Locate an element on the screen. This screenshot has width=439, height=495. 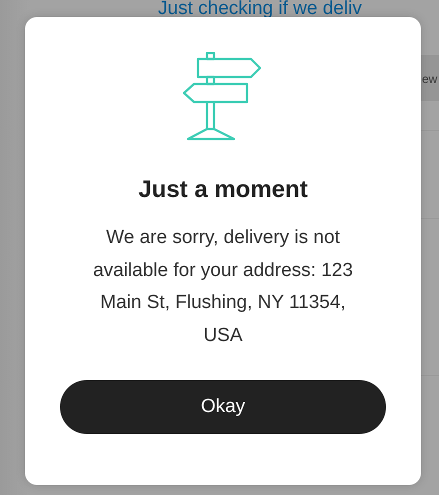
tab-label: ew is located at coordinates (430, 79).